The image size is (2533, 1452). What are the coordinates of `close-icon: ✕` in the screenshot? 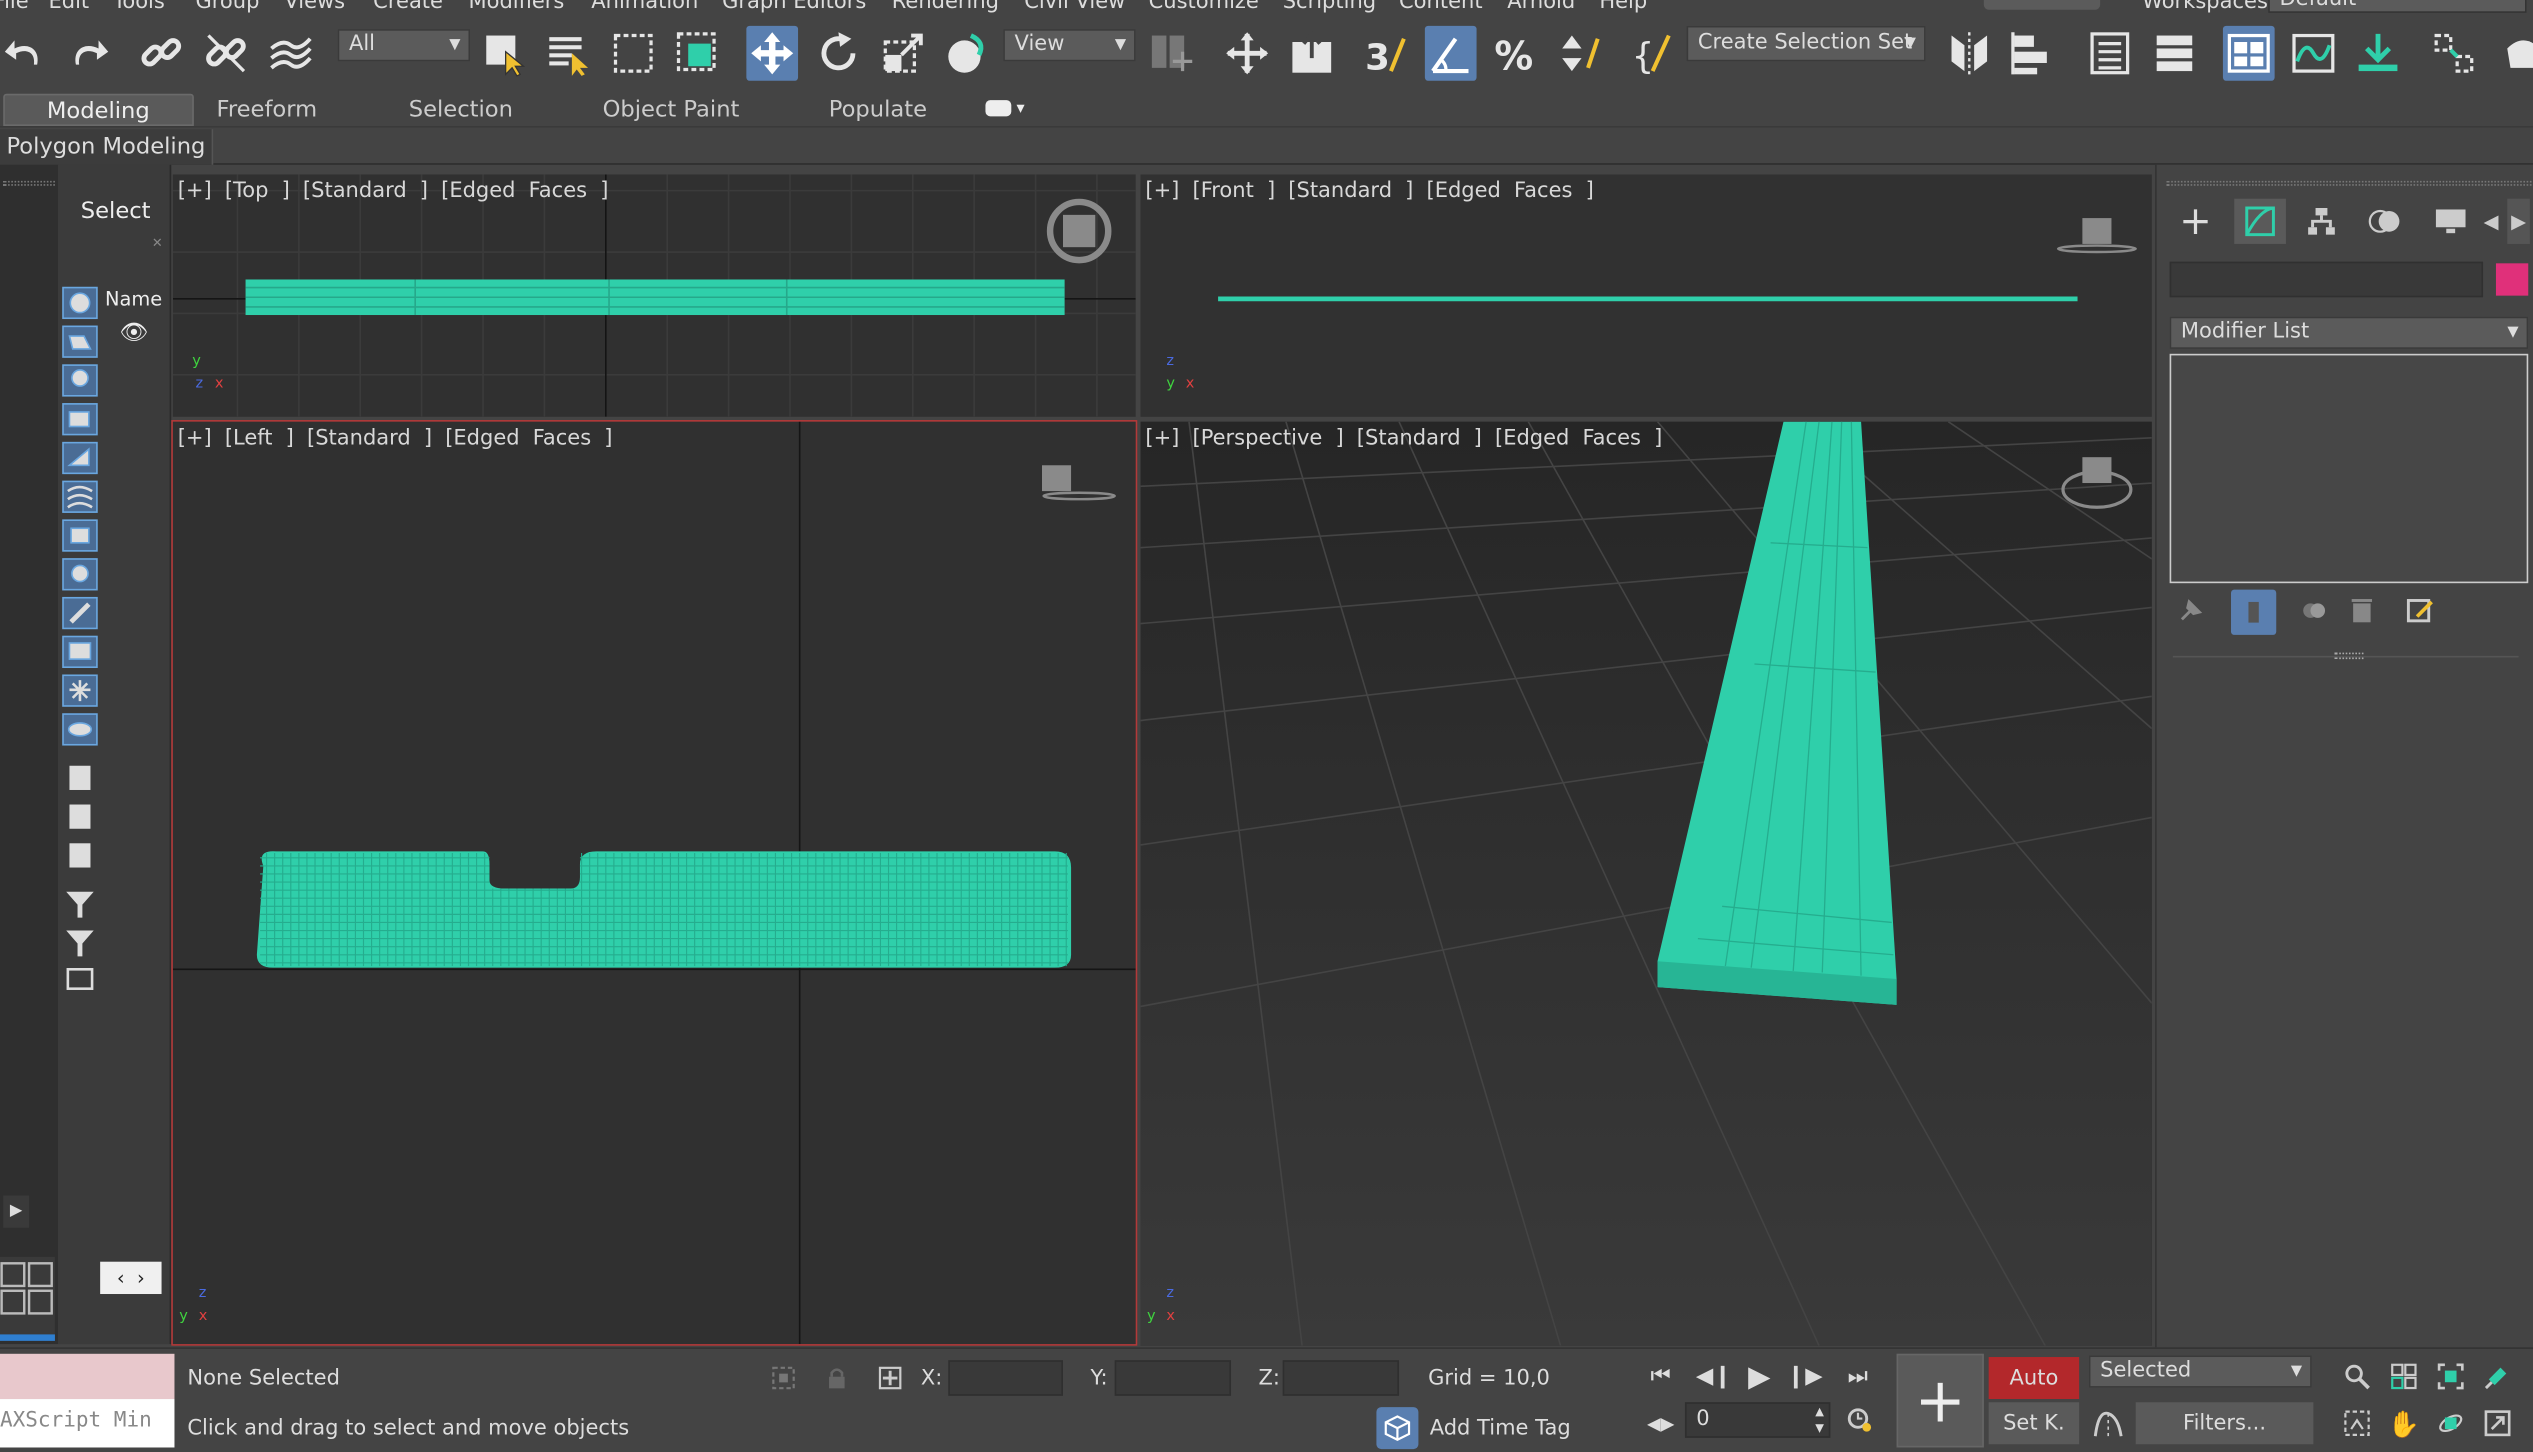 It's located at (157, 243).